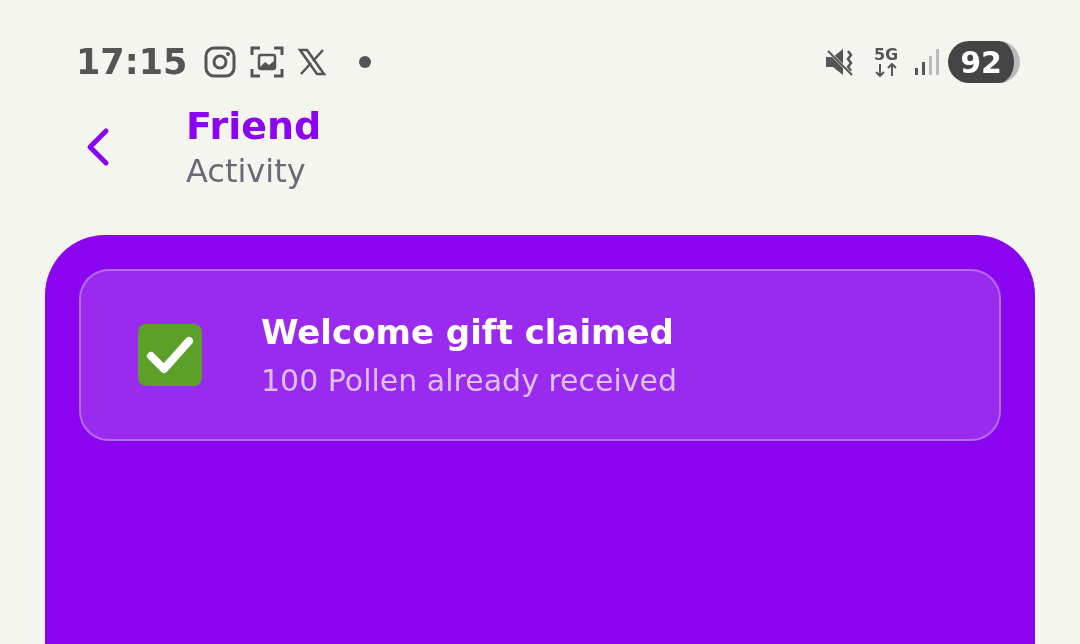  I want to click on screenshot-icon, so click(267, 62).